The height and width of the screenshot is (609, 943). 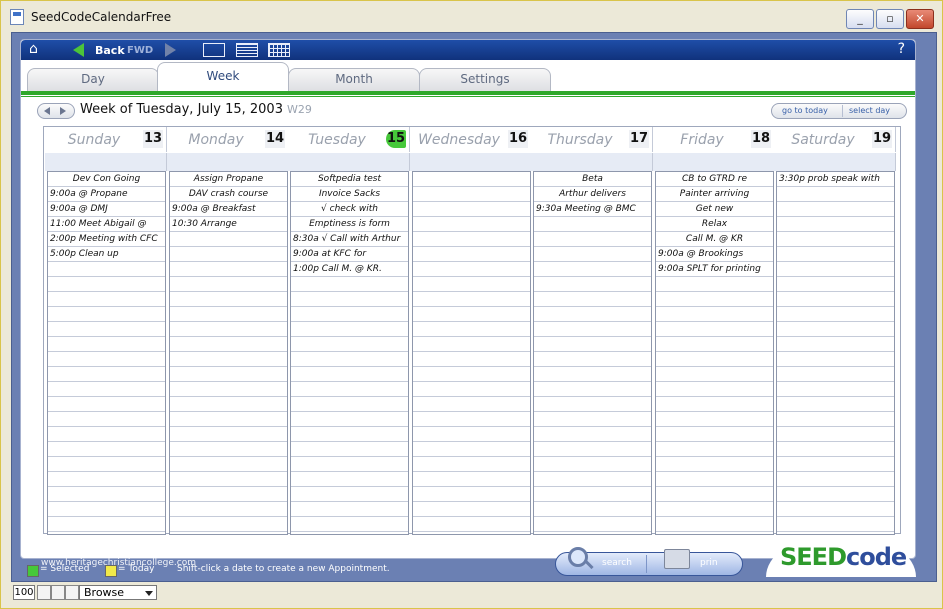 I want to click on day-column-saturday: Saturday 19 3:30p prob speak with, so click(x=835, y=331).